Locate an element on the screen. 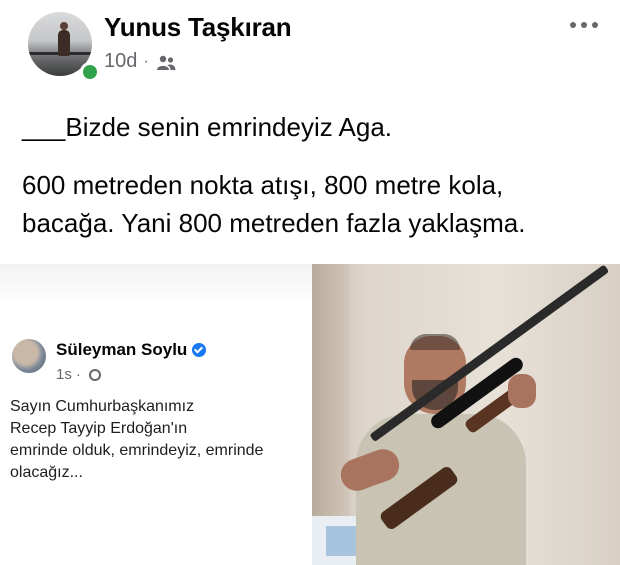  embedded-text-line: Recep Tayyip Erdoğan'ın is located at coordinates (99, 428).